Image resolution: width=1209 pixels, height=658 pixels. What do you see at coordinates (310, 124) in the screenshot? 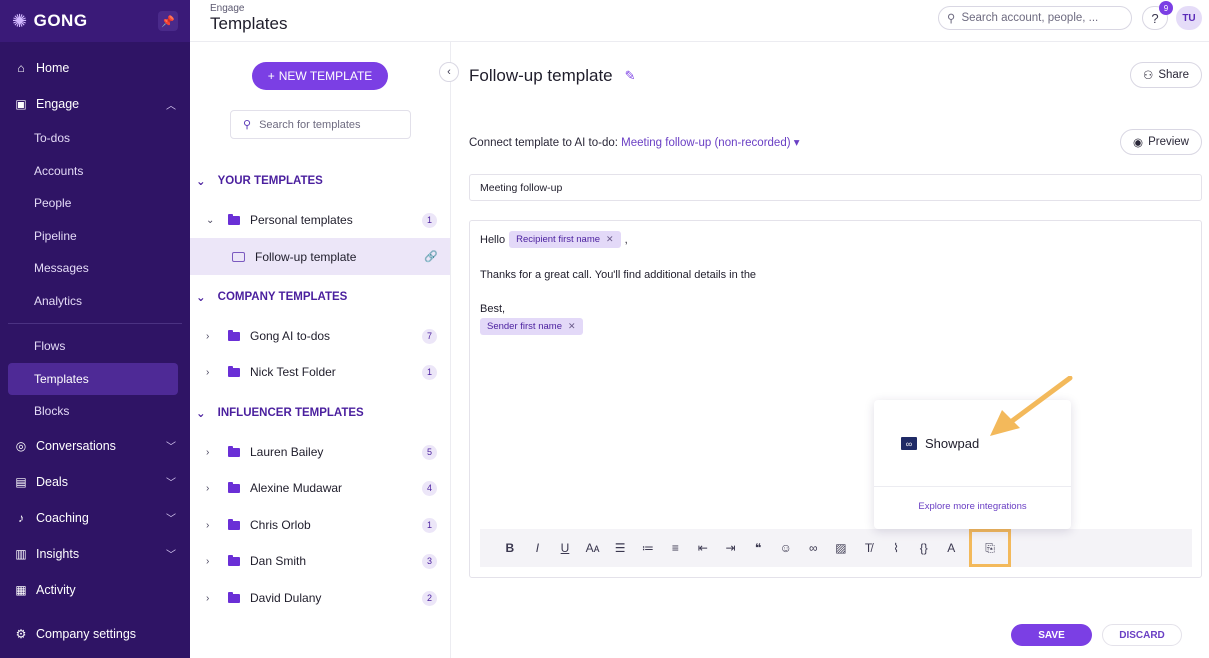
I see `template-search-placeholder: Search for templates` at bounding box center [310, 124].